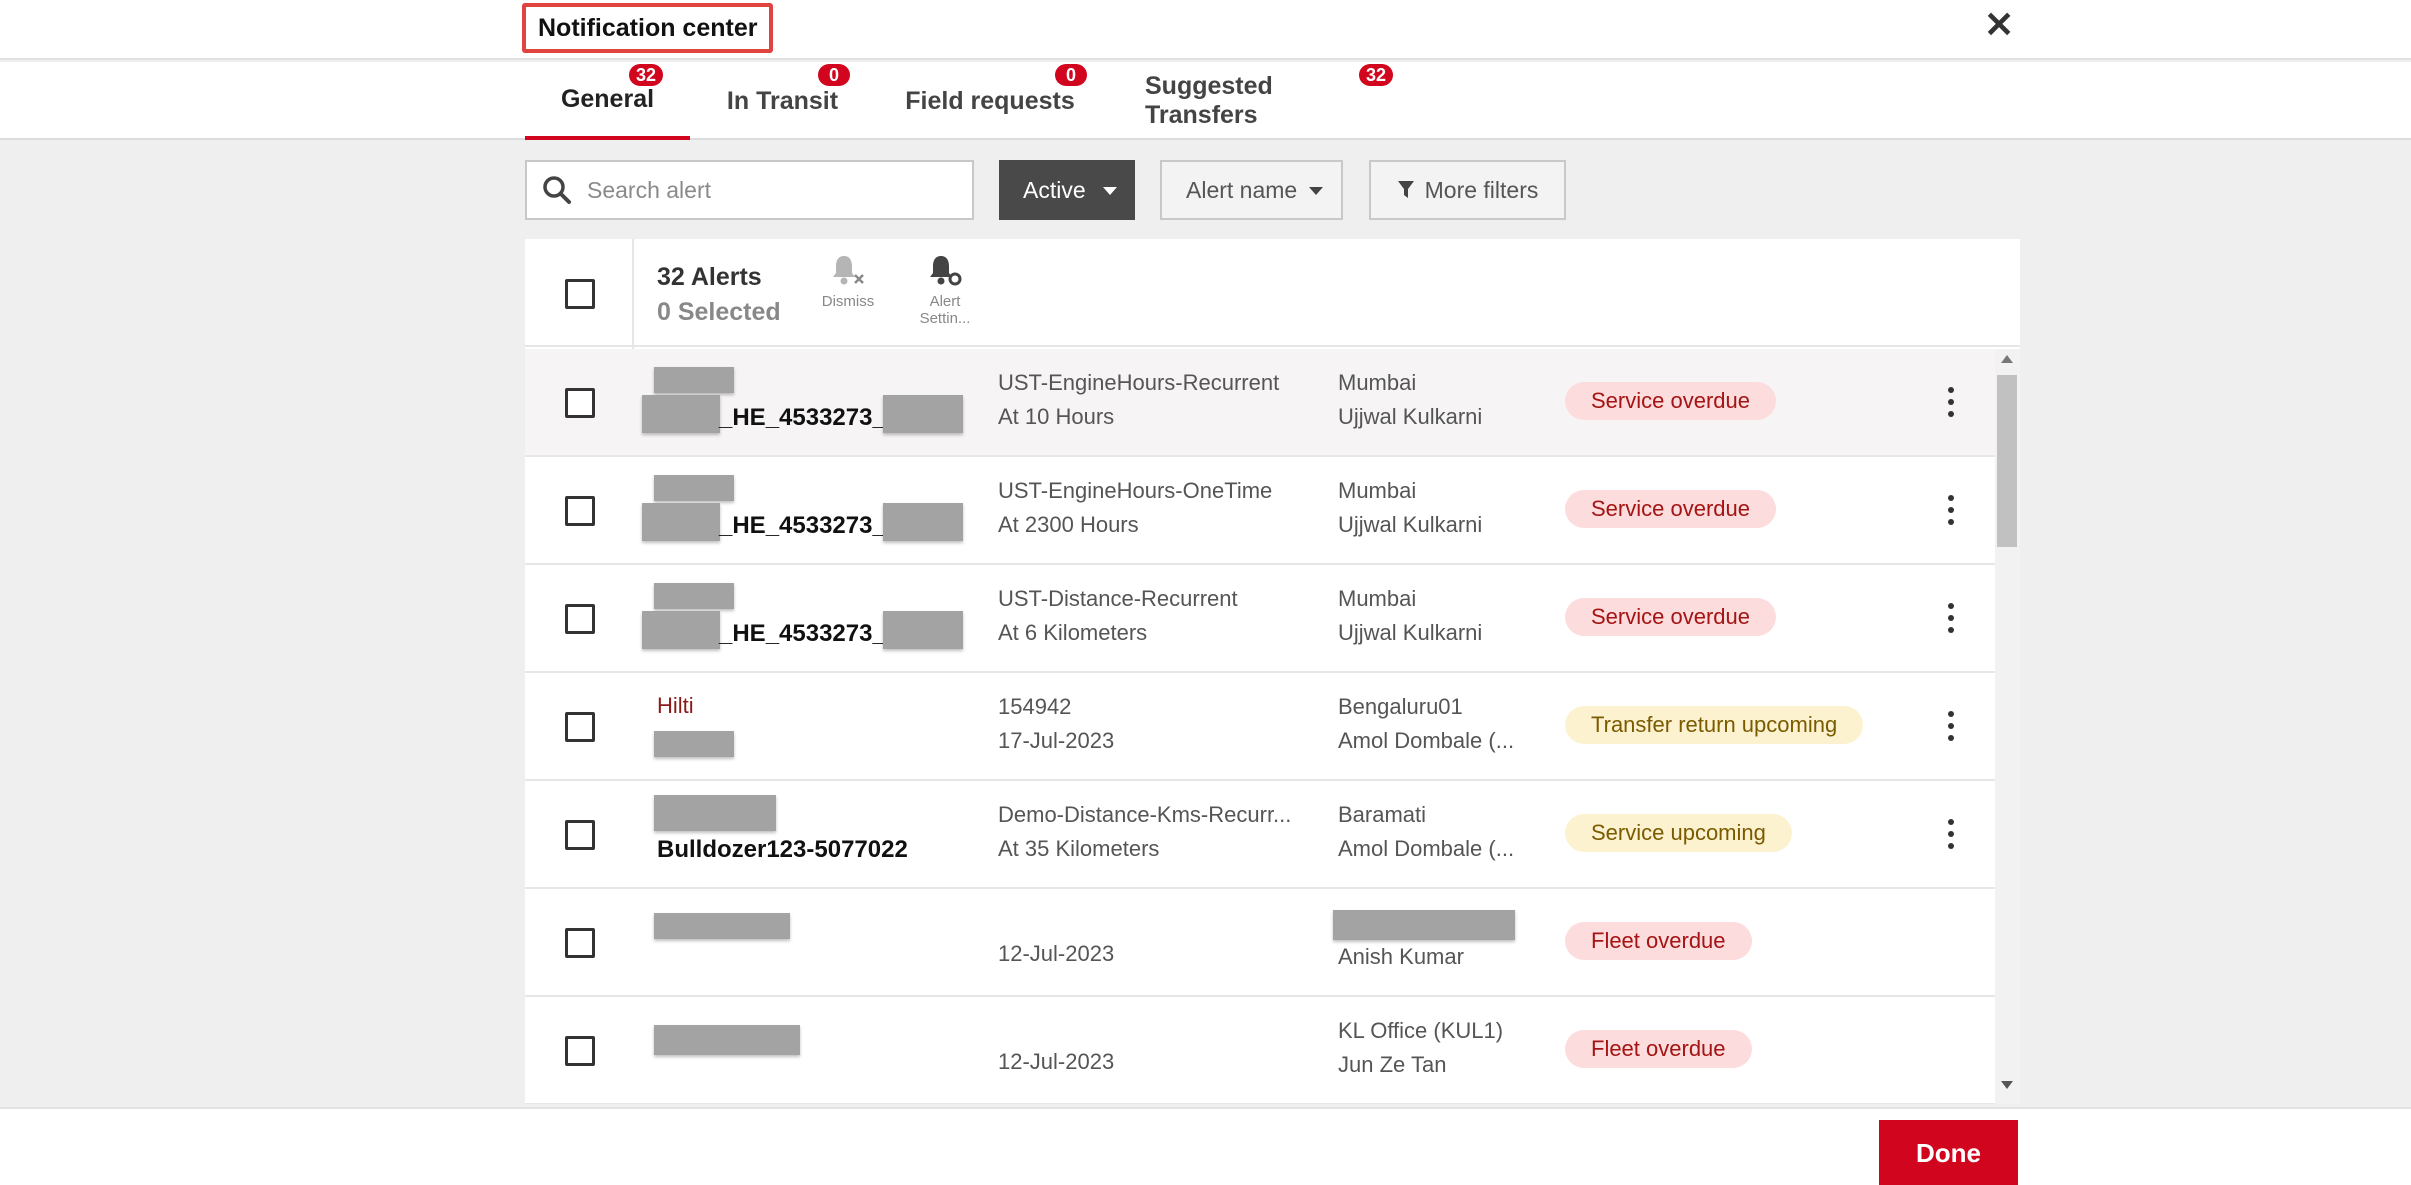 This screenshot has height=1185, width=2411. Describe the element at coordinates (1401, 956) in the screenshot. I see `alert-owner: Anish Kumar` at that location.